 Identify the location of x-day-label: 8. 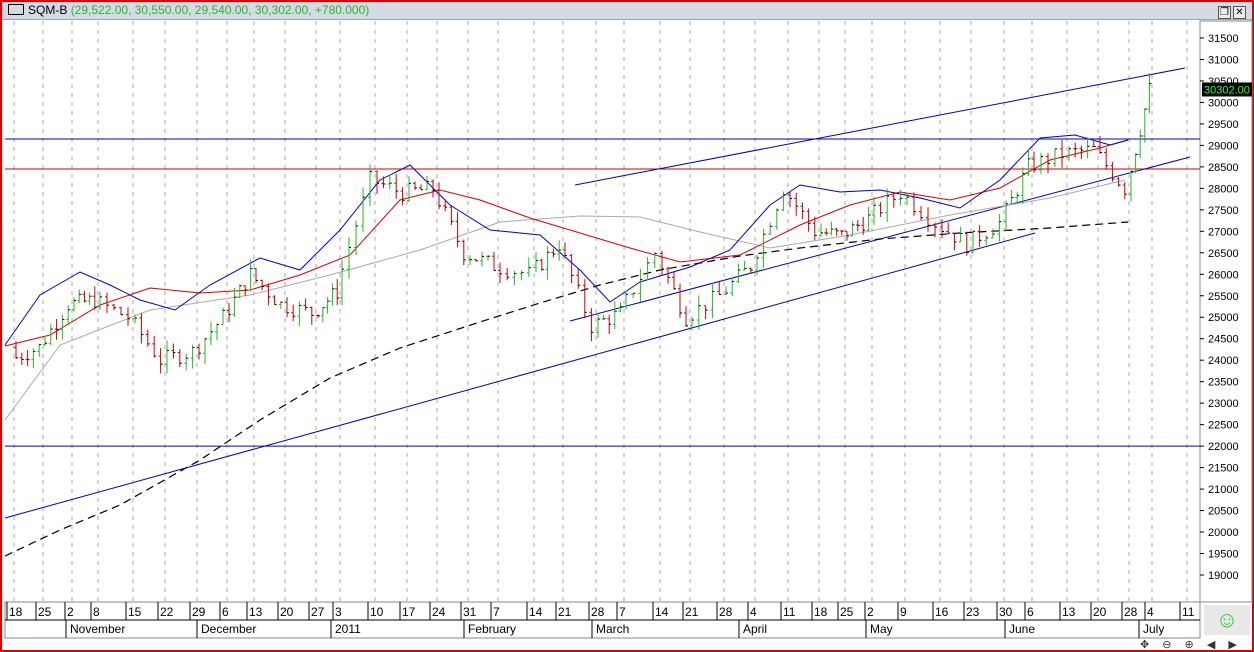
(96, 612).